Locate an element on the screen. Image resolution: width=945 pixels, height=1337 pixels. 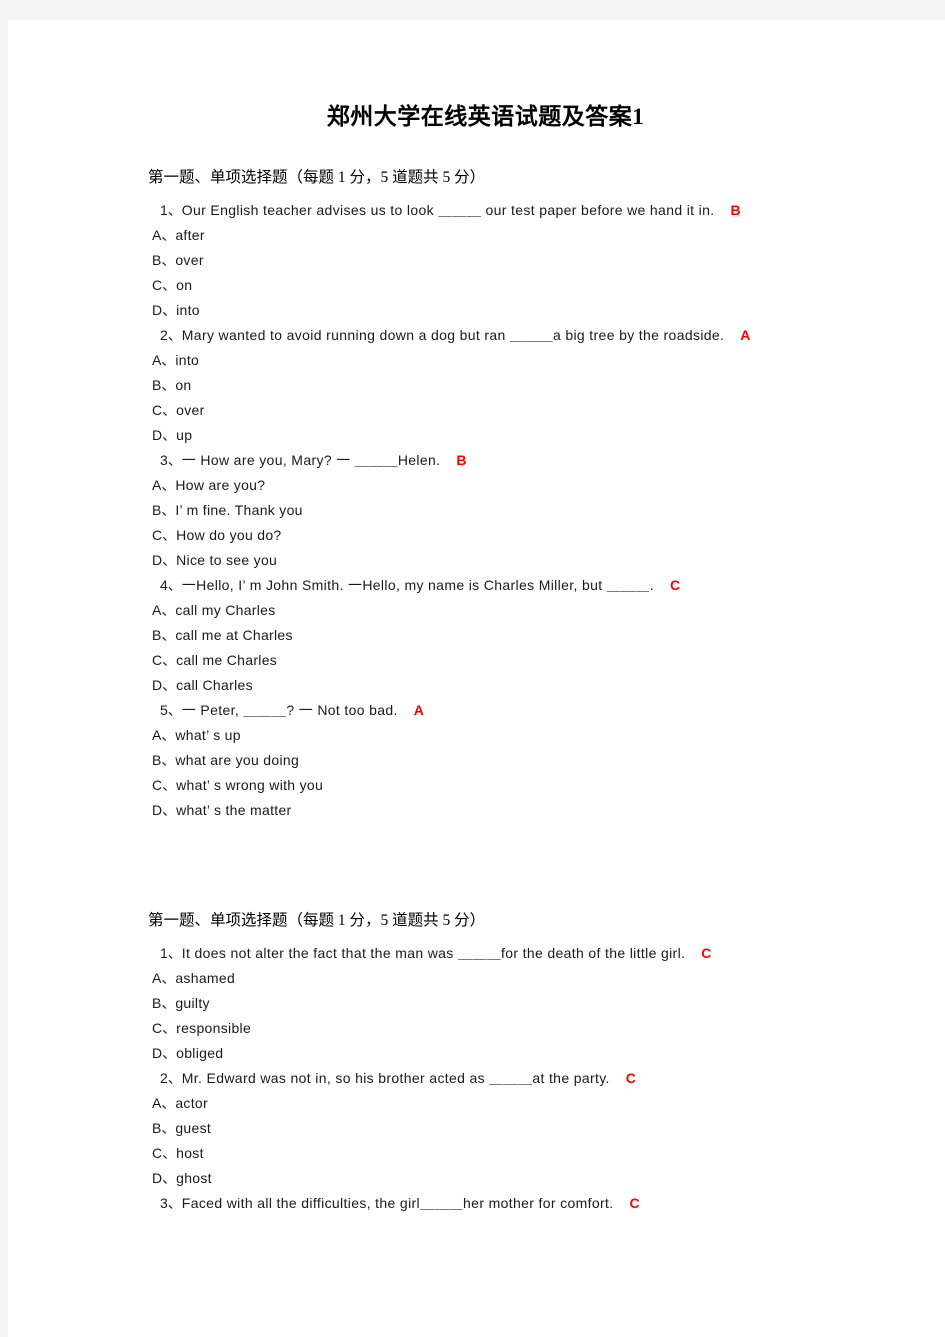
option-text: How do you do? is located at coordinates (229, 534).